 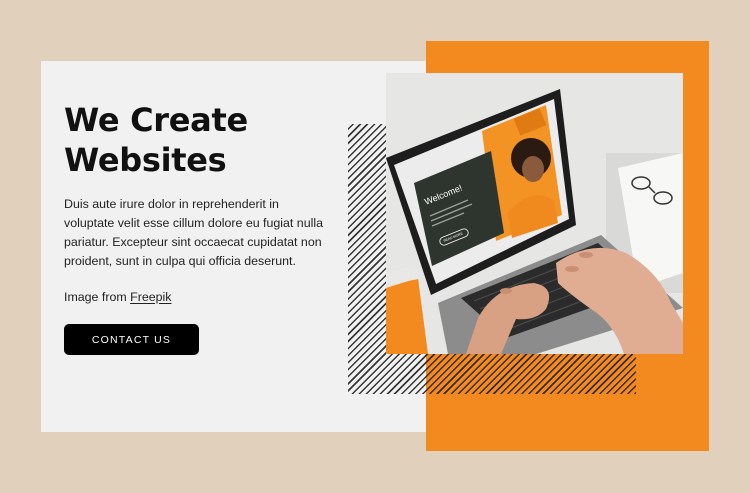 What do you see at coordinates (95, 297) in the screenshot?
I see `credit-prefix: Image from` at bounding box center [95, 297].